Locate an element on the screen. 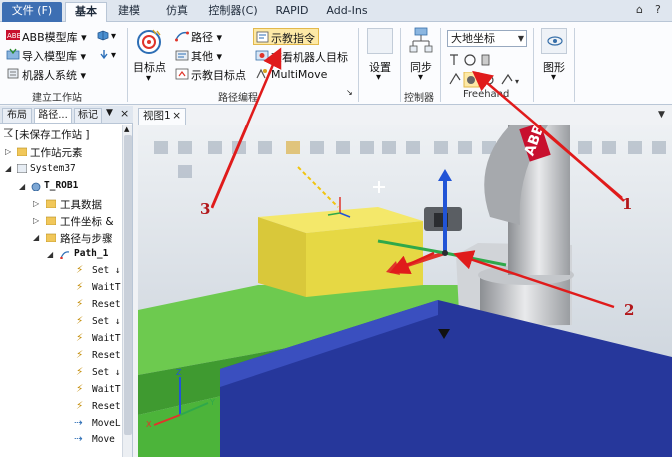  list-item: Move is located at coordinates (103, 439).